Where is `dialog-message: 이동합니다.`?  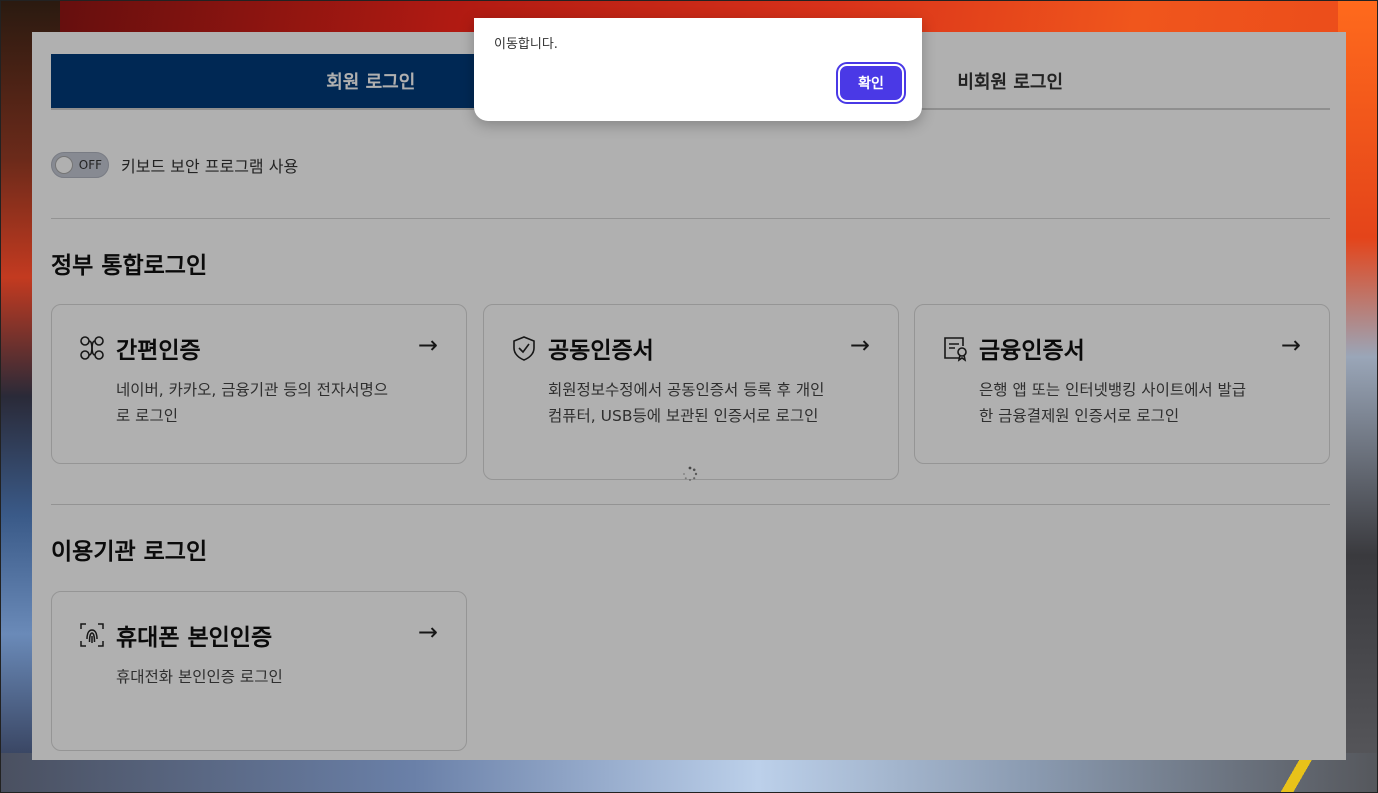 dialog-message: 이동합니다. is located at coordinates (526, 44).